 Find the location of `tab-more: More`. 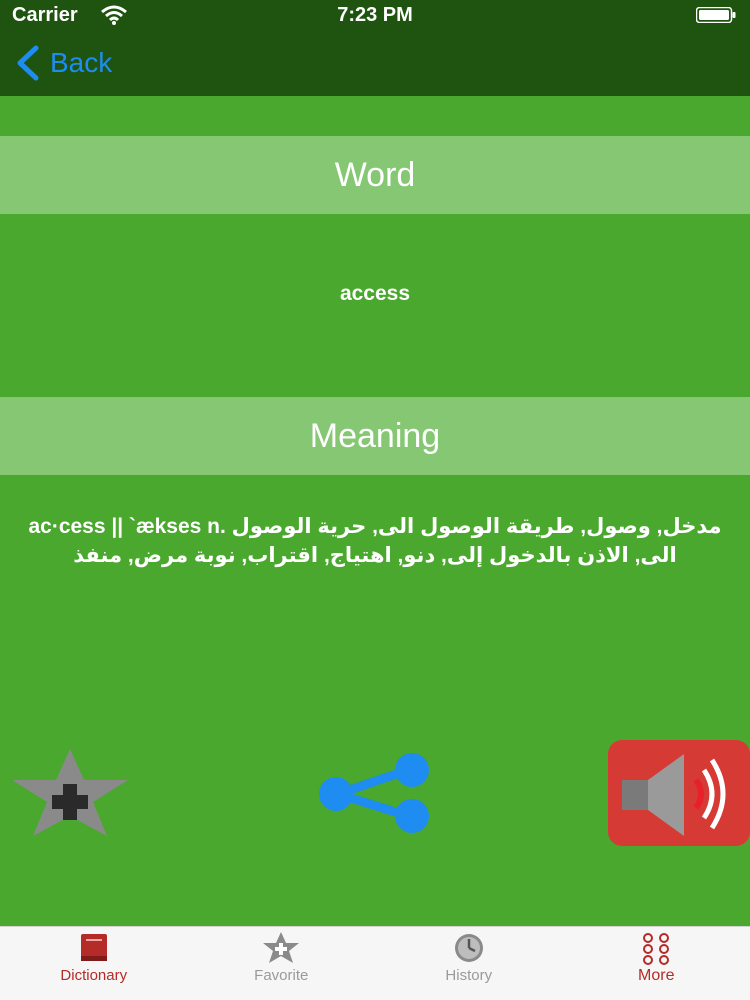

tab-more: More is located at coordinates (656, 963).